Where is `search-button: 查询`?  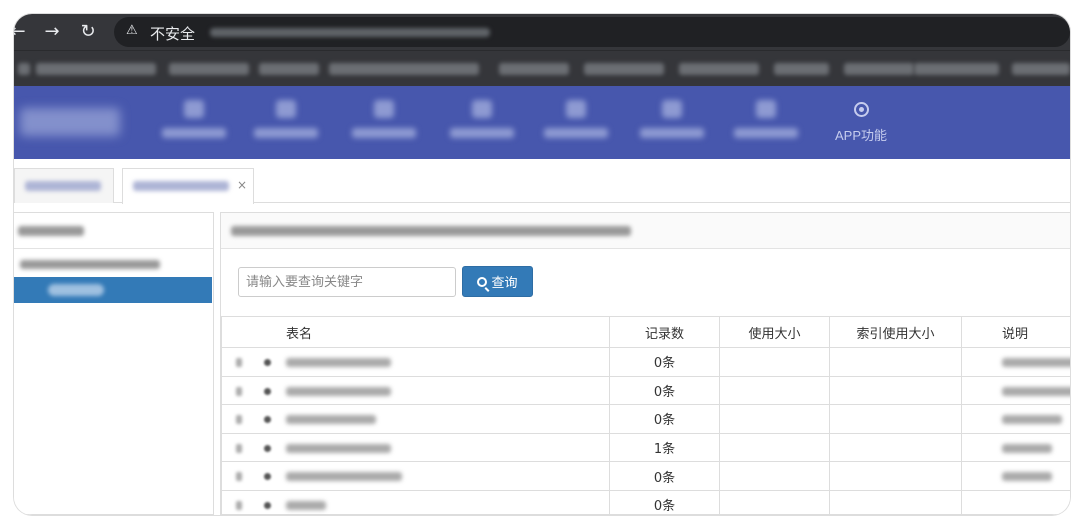 search-button: 查询 is located at coordinates (497, 281).